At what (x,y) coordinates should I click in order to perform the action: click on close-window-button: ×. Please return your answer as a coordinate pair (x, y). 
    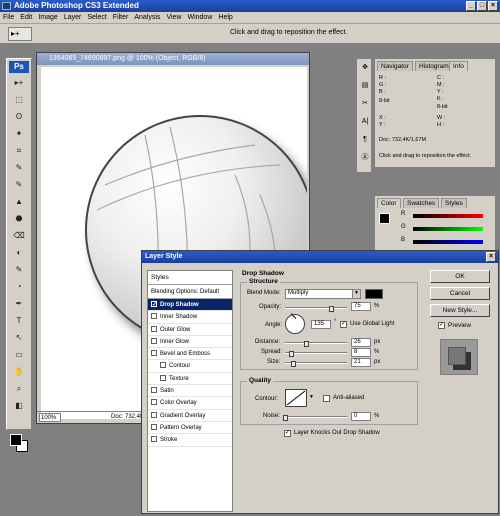
    Looking at the image, I should click on (493, 6).